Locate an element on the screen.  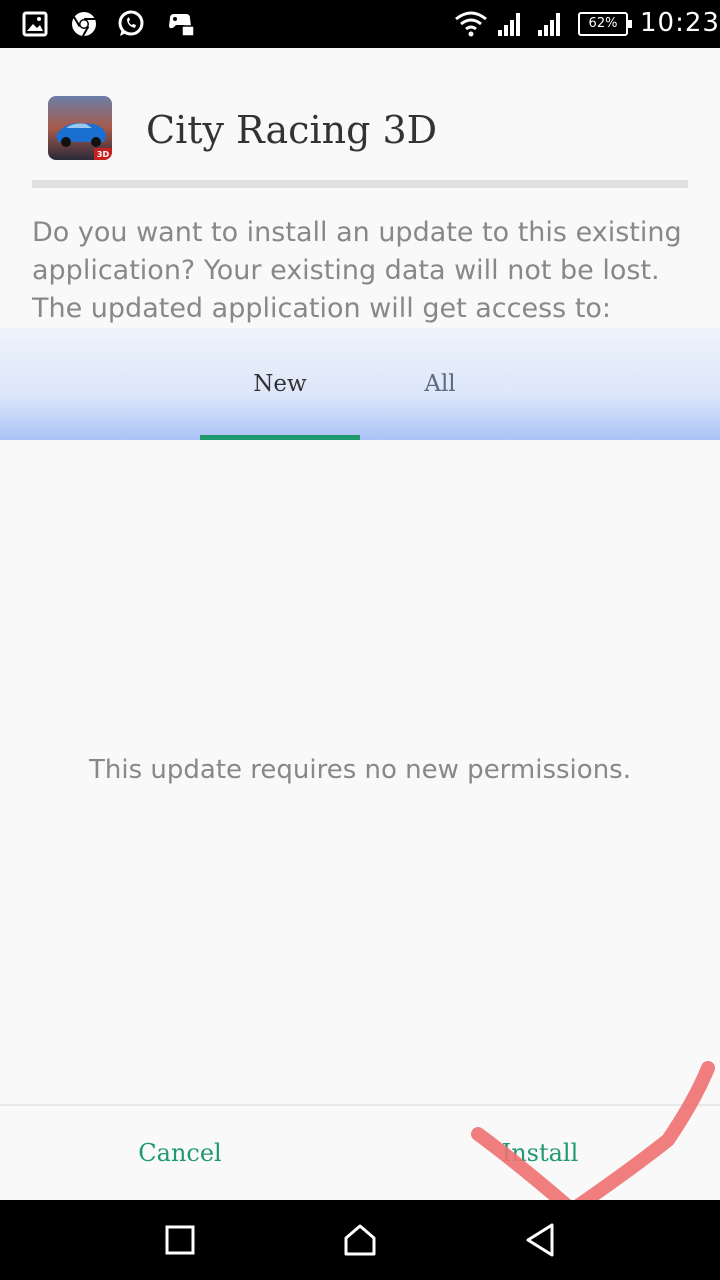
checkmark-annotation is located at coordinates (593, 1139).